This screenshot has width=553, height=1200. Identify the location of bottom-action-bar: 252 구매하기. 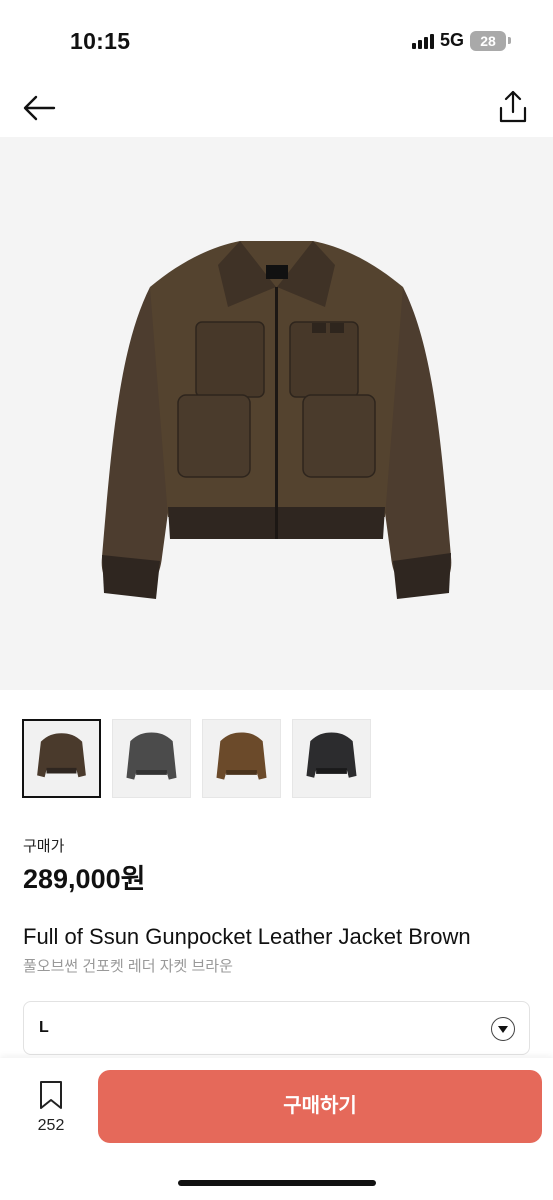
(276, 1129).